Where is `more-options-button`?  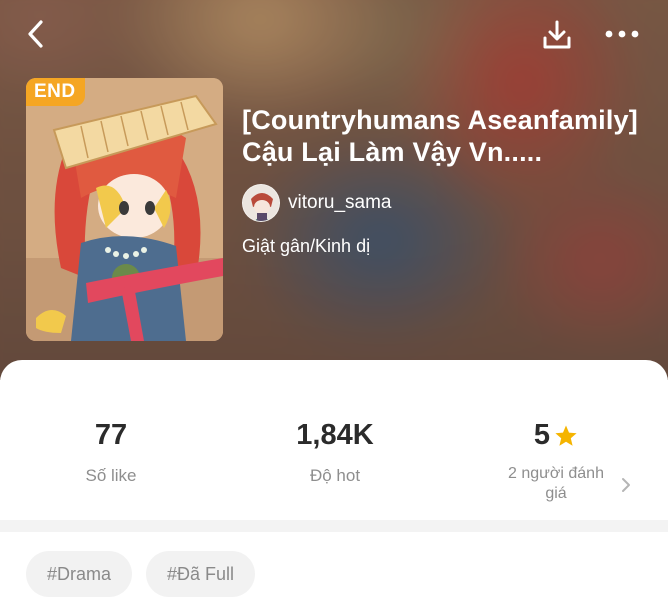
more-options-button is located at coordinates (622, 34).